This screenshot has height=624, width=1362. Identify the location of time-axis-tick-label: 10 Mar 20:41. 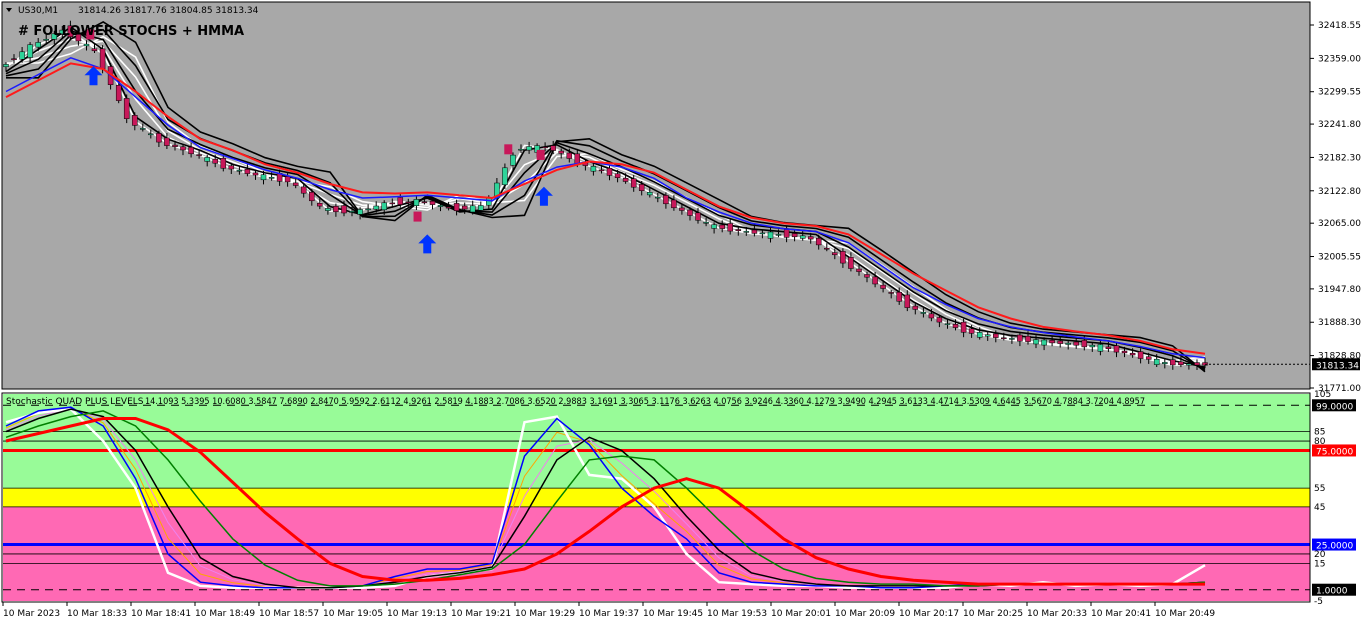
(1121, 614).